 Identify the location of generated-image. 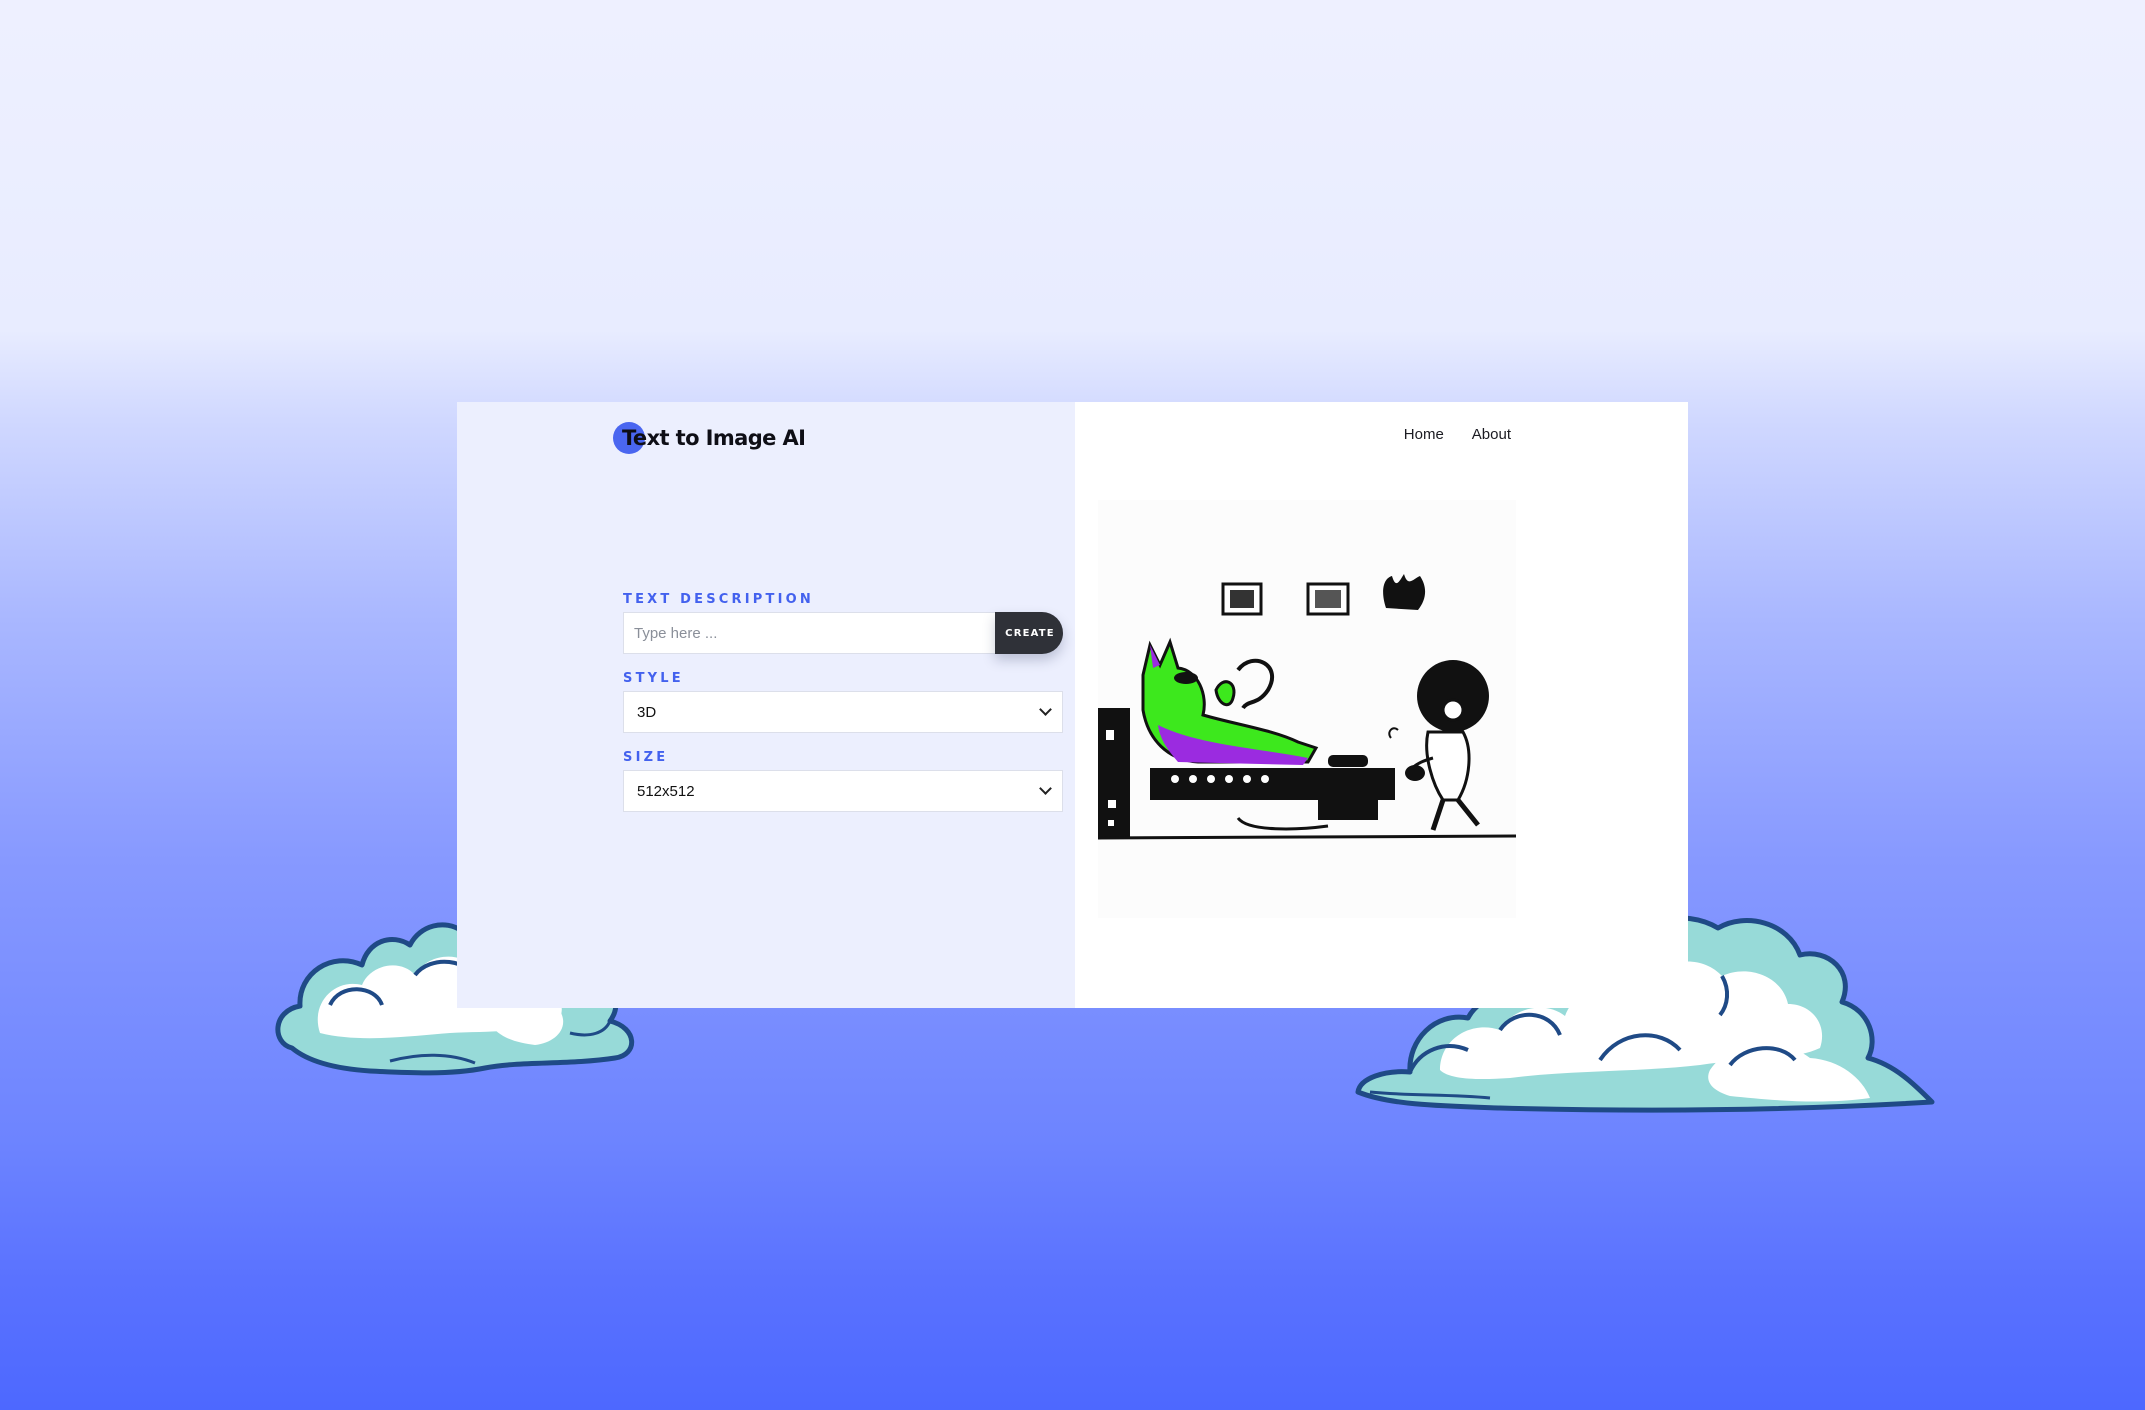
(1307, 709).